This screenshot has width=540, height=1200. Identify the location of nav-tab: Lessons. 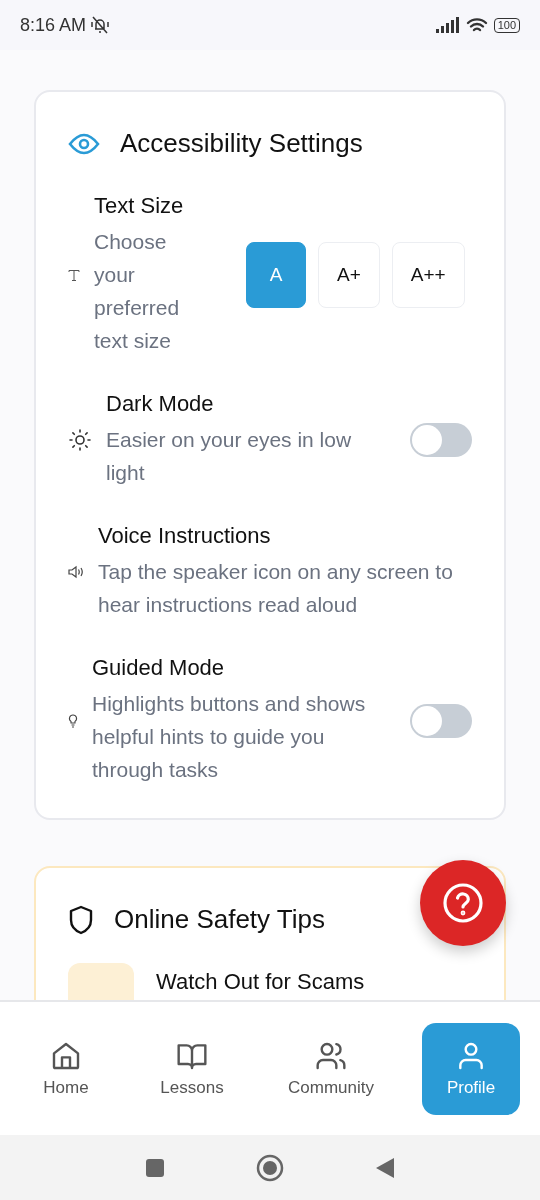
(192, 1068).